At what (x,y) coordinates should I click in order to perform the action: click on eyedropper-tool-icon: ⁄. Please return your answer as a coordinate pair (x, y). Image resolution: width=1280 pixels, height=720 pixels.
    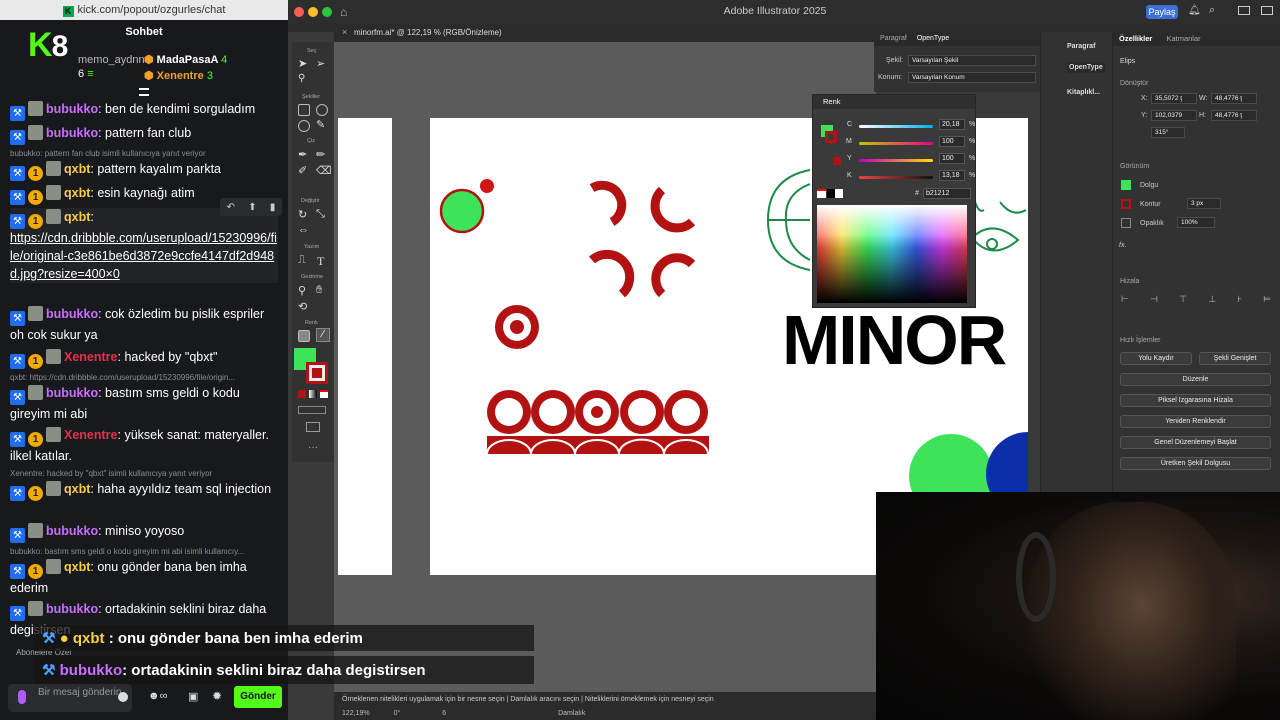
    Looking at the image, I should click on (323, 335).